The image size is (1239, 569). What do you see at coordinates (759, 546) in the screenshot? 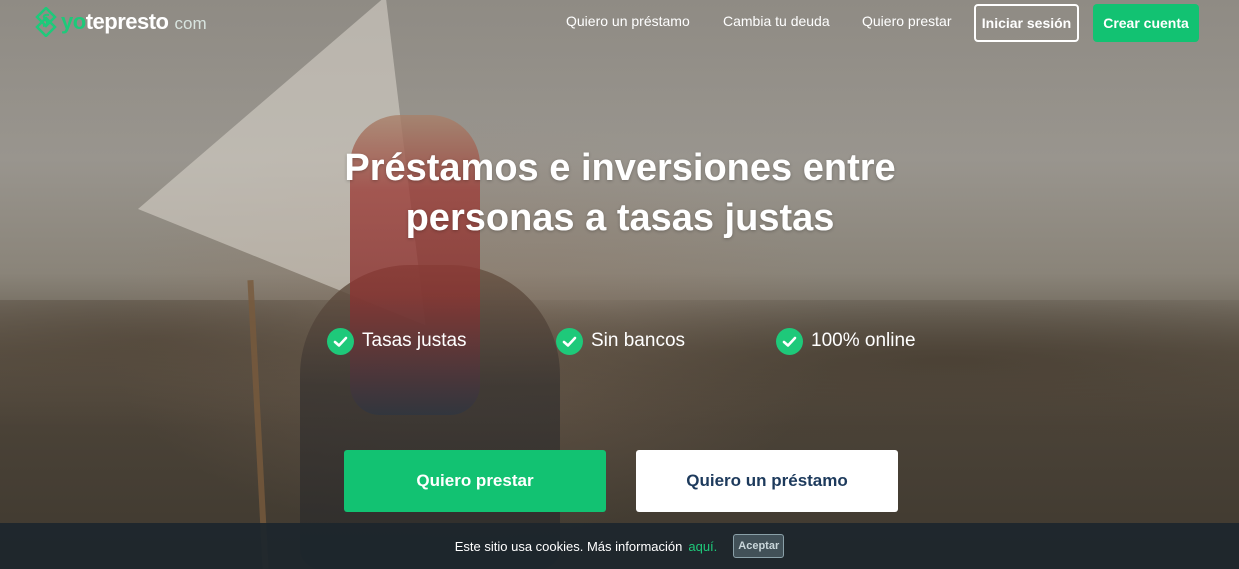
I see `cookie-accept-button: Aceptar` at bounding box center [759, 546].